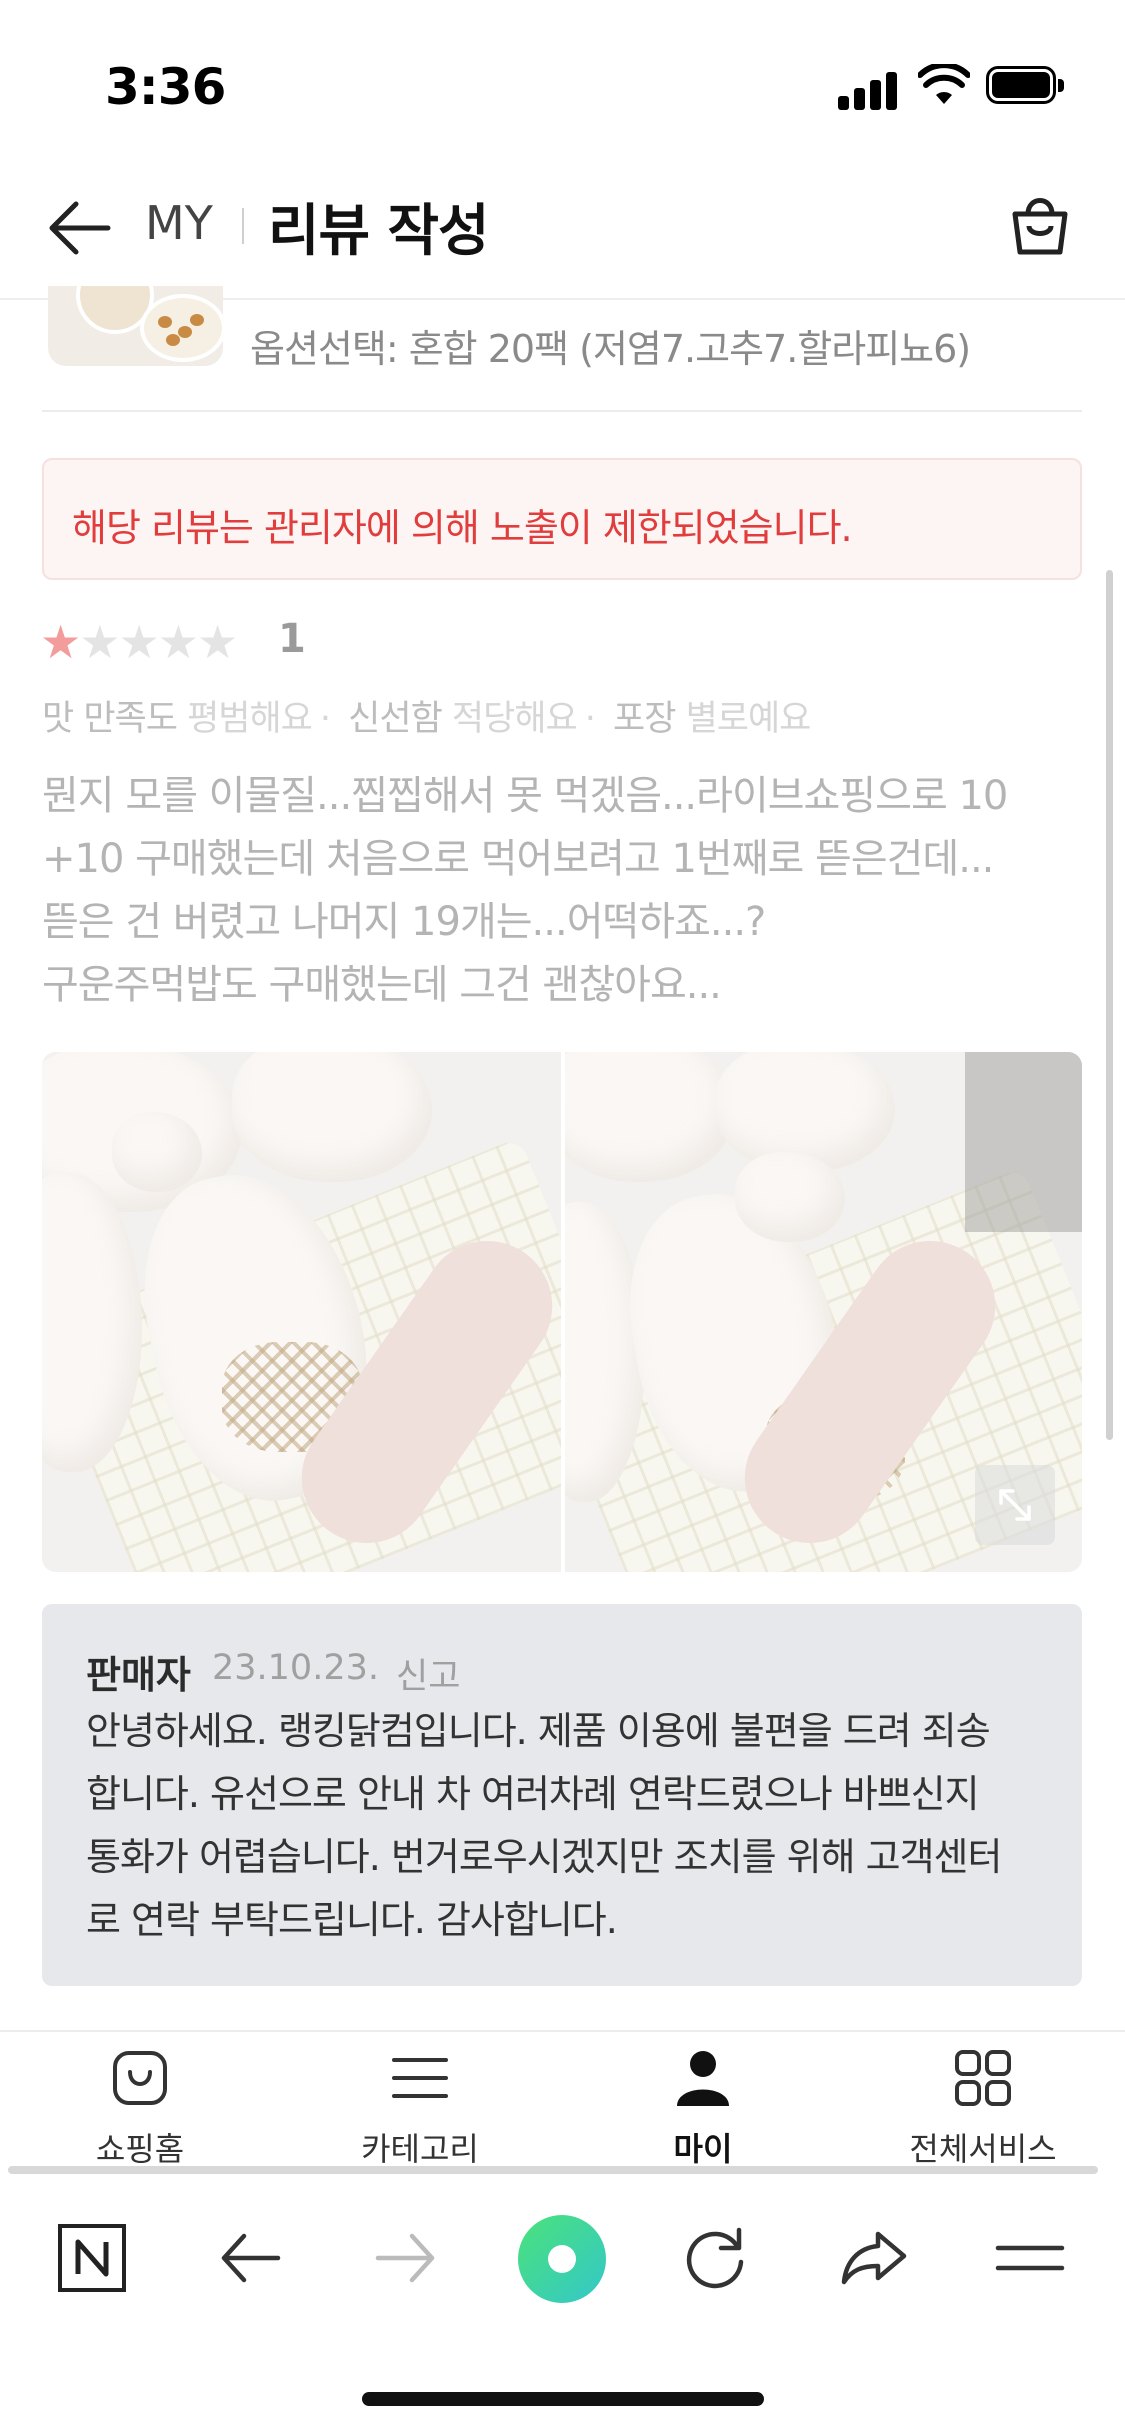 The image size is (1125, 2436). I want to click on attribute-value: 평범해요, so click(250, 719).